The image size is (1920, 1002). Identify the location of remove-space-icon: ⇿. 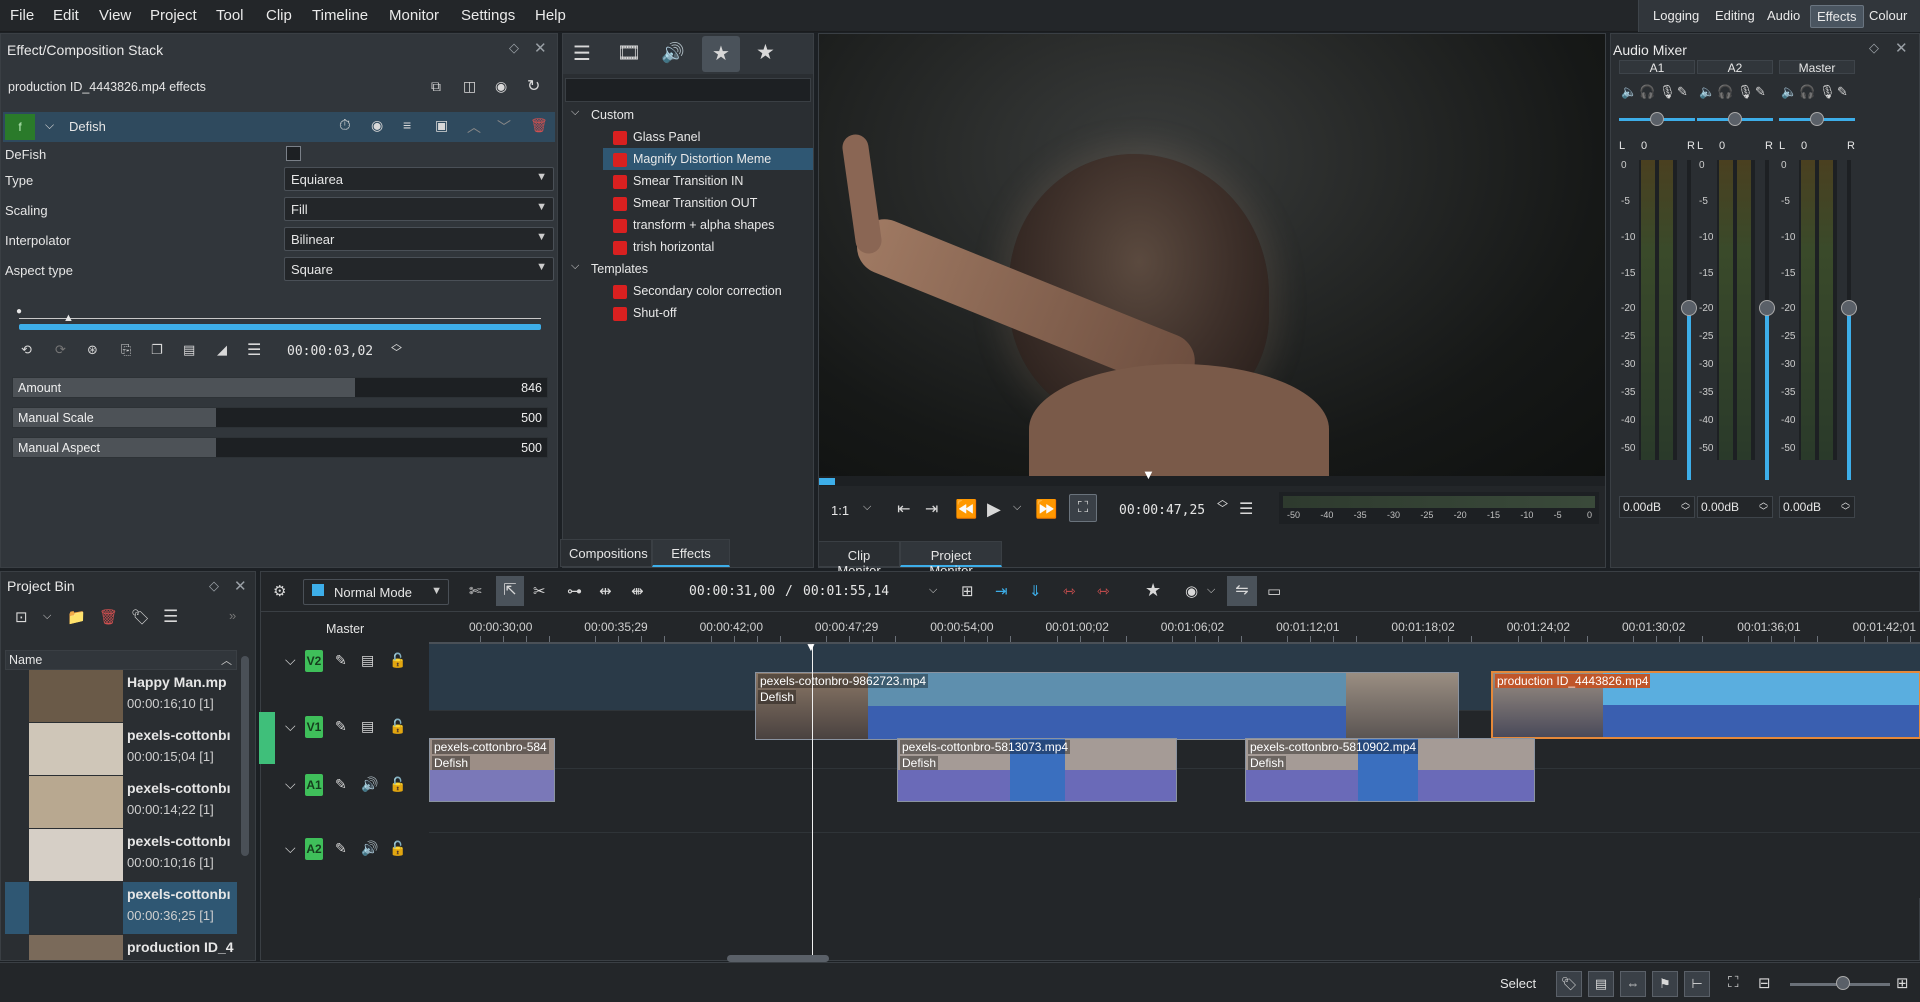
(1103, 591).